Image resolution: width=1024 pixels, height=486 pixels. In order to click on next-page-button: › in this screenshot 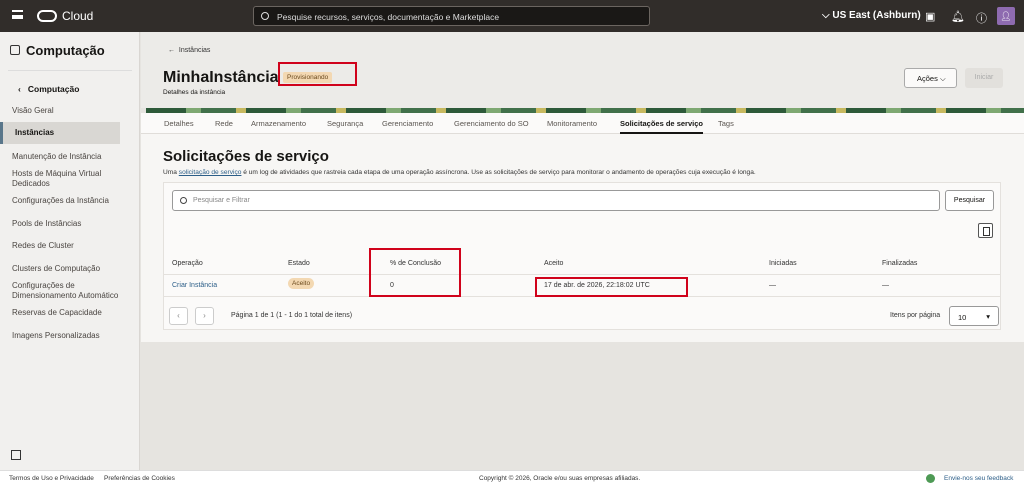, I will do `click(204, 316)`.